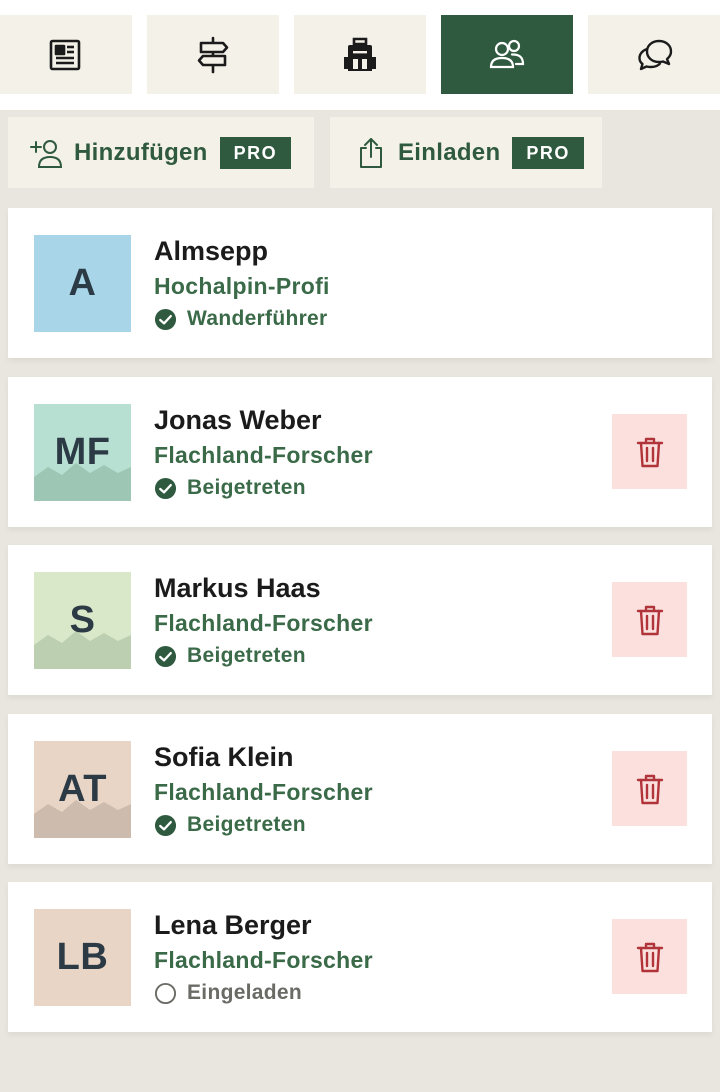 The image size is (720, 1092). I want to click on member-status: Eingeladen, so click(228, 993).